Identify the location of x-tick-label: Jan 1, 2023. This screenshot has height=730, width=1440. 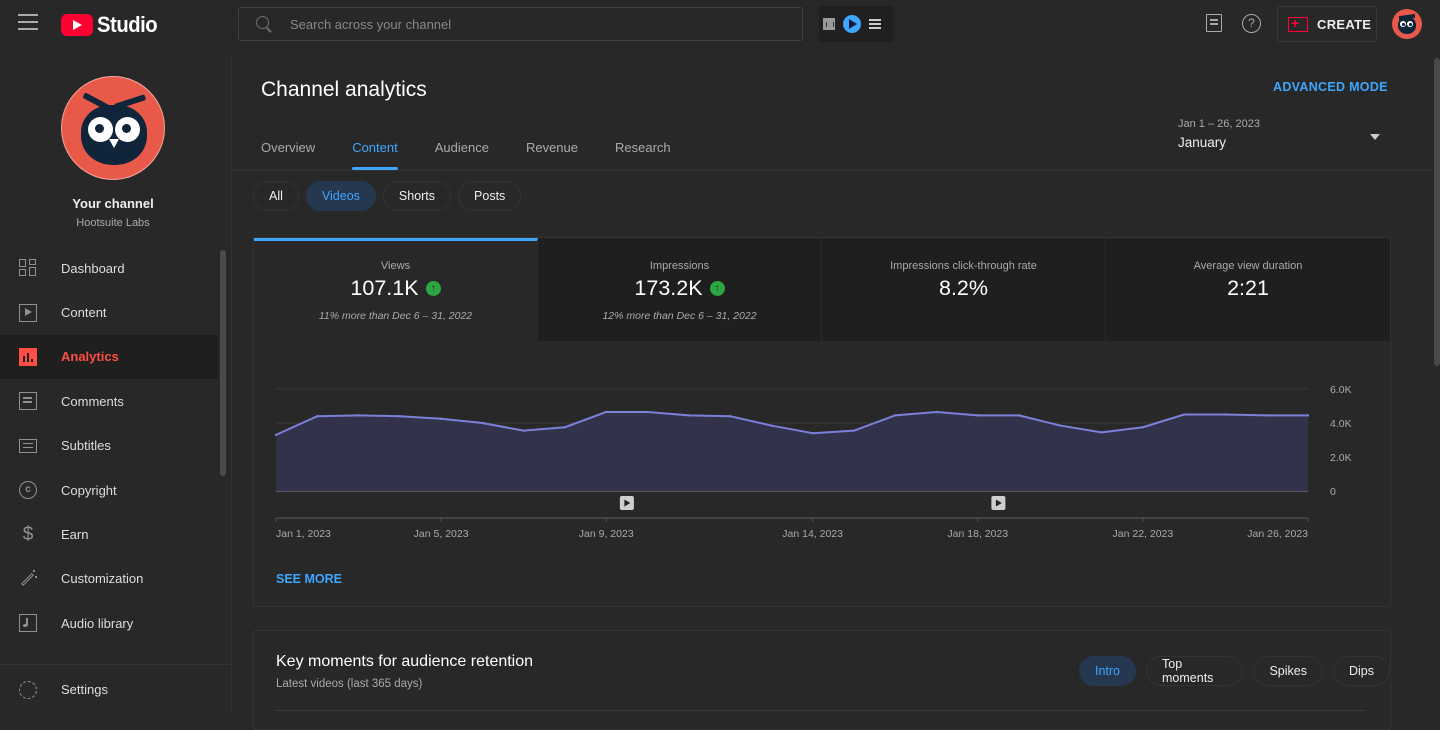
(303, 534).